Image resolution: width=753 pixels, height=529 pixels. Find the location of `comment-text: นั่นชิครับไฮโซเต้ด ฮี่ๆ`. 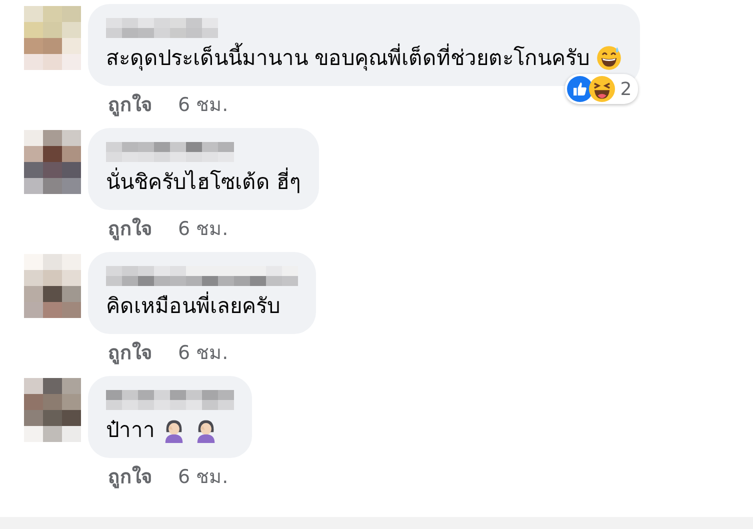

comment-text: นั่นชิครับไฮโซเต้ด ฮี่ๆ is located at coordinates (203, 182).